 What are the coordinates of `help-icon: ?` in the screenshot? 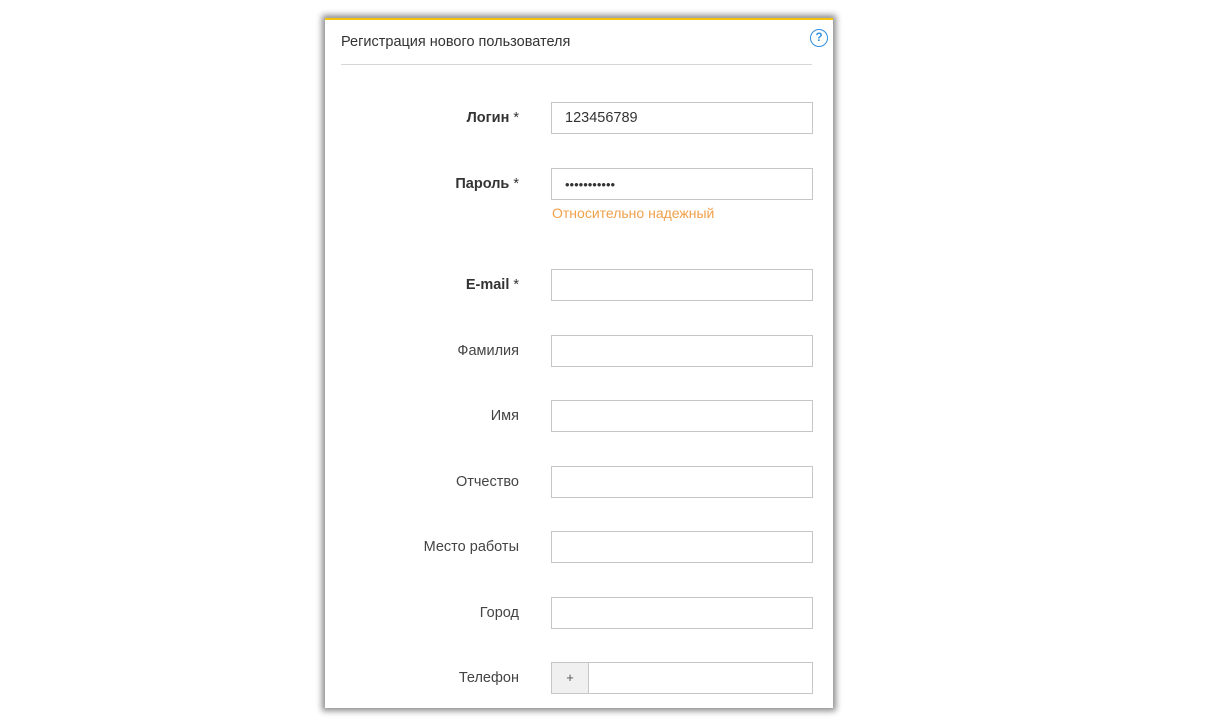 It's located at (819, 38).